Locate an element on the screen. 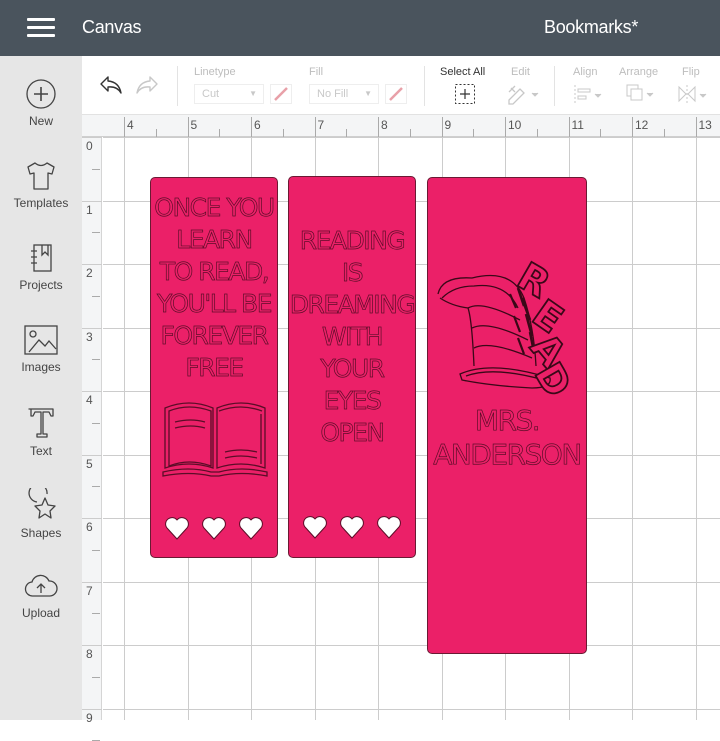  sidebar-item-shapes: Shapes is located at coordinates (41, 528).